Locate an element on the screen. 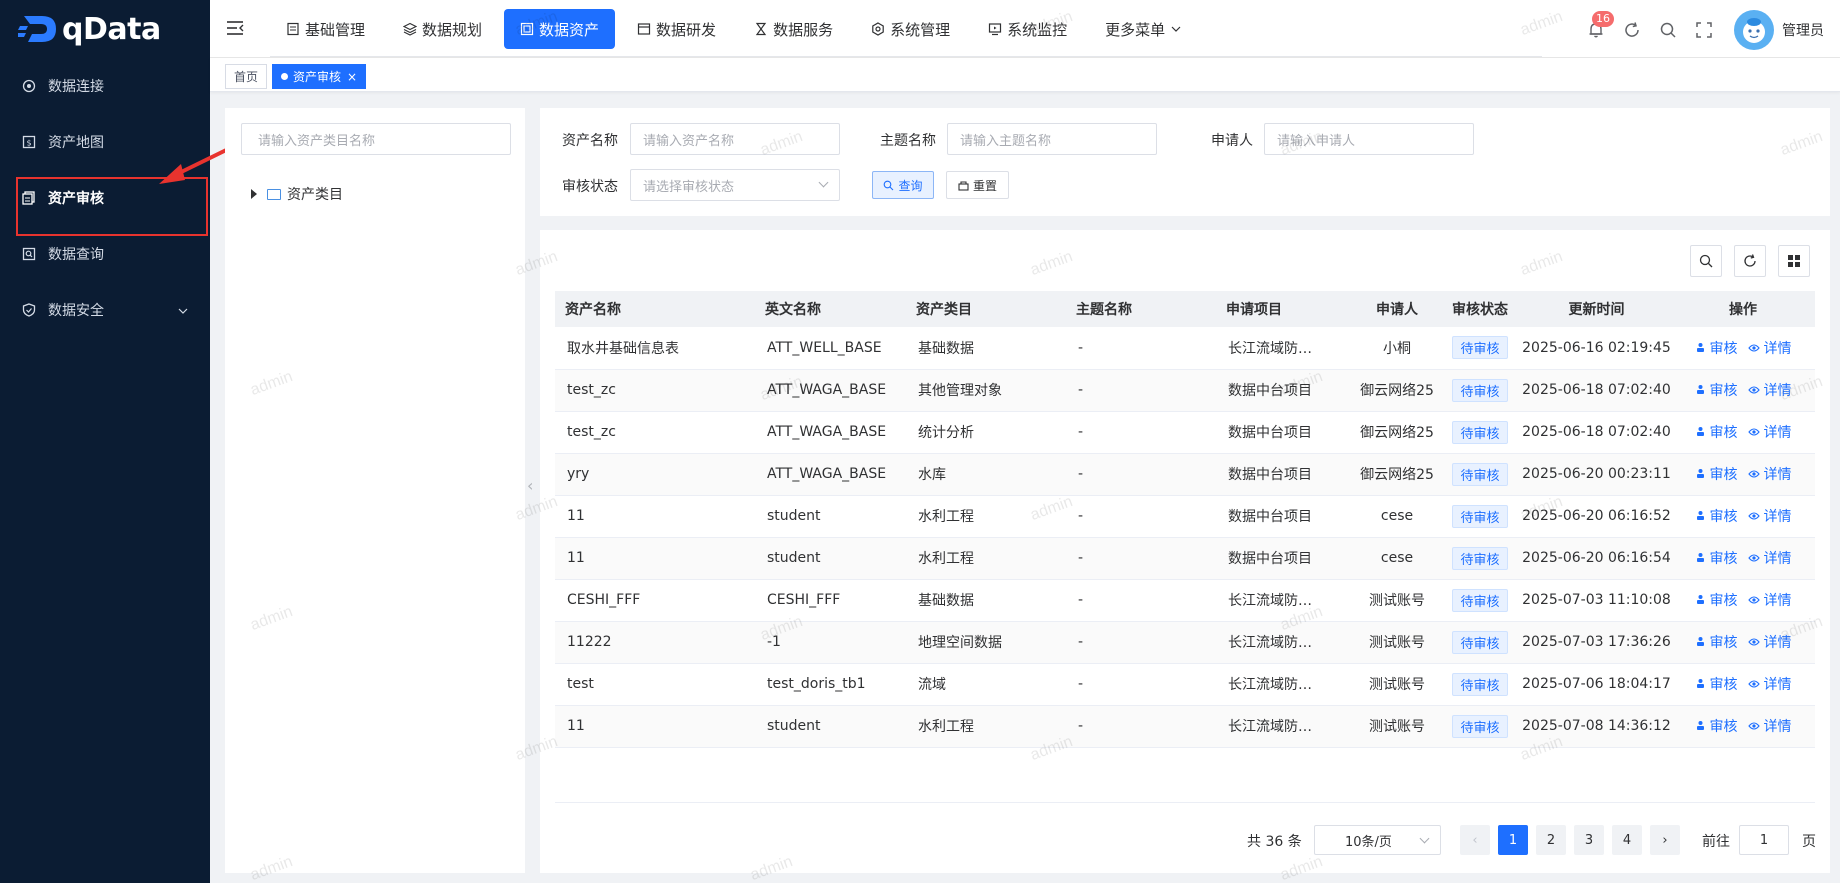 The height and width of the screenshot is (883, 1840). page-button: 2 is located at coordinates (1551, 840).